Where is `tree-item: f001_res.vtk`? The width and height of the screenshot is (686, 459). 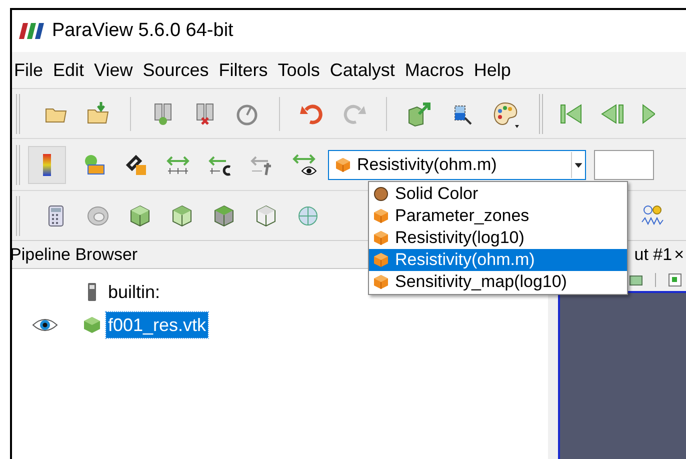 tree-item: f001_res.vtk is located at coordinates (157, 325).